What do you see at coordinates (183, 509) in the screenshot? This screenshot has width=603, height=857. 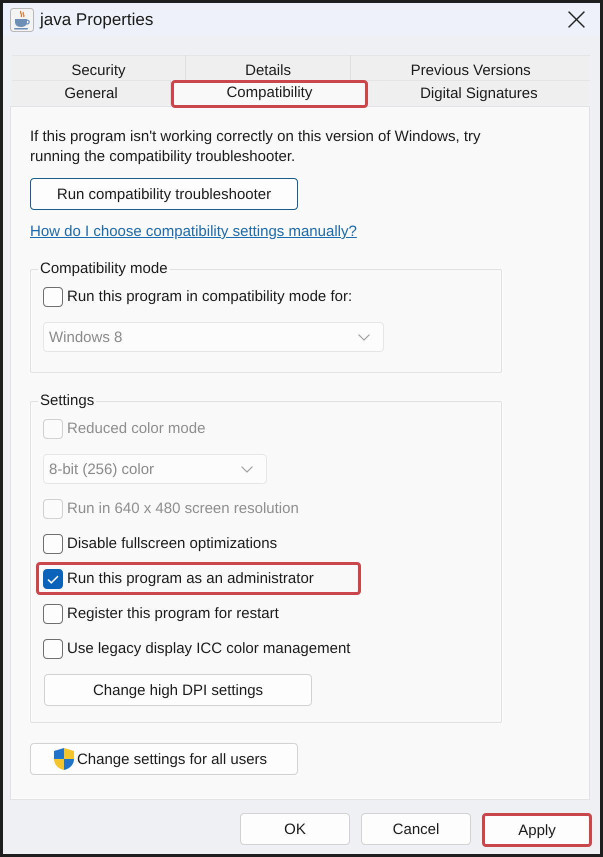 I see `checkbox-label: Run in 640 x 480 screen resolution` at bounding box center [183, 509].